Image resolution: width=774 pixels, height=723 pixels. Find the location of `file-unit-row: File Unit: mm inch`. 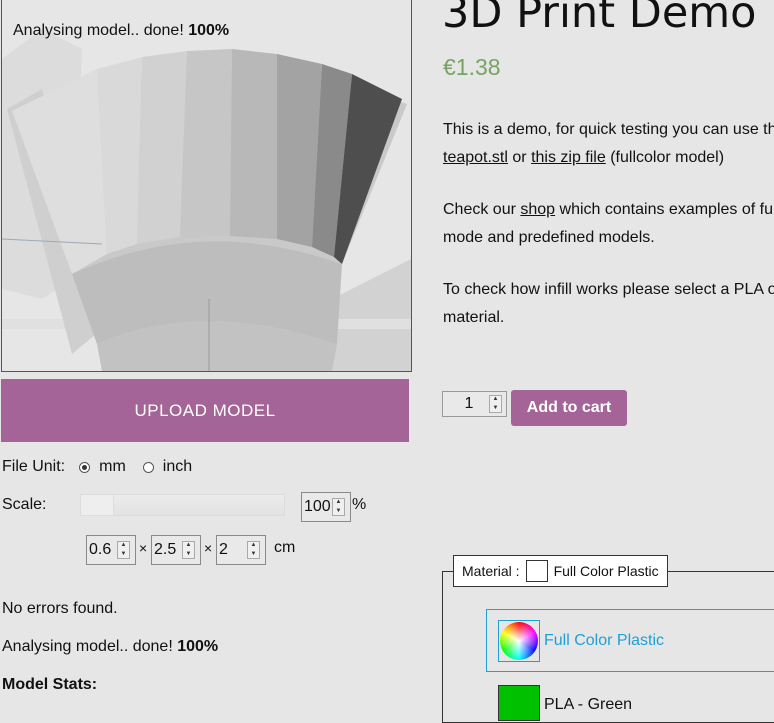

file-unit-row: File Unit: mm inch is located at coordinates (97, 467).